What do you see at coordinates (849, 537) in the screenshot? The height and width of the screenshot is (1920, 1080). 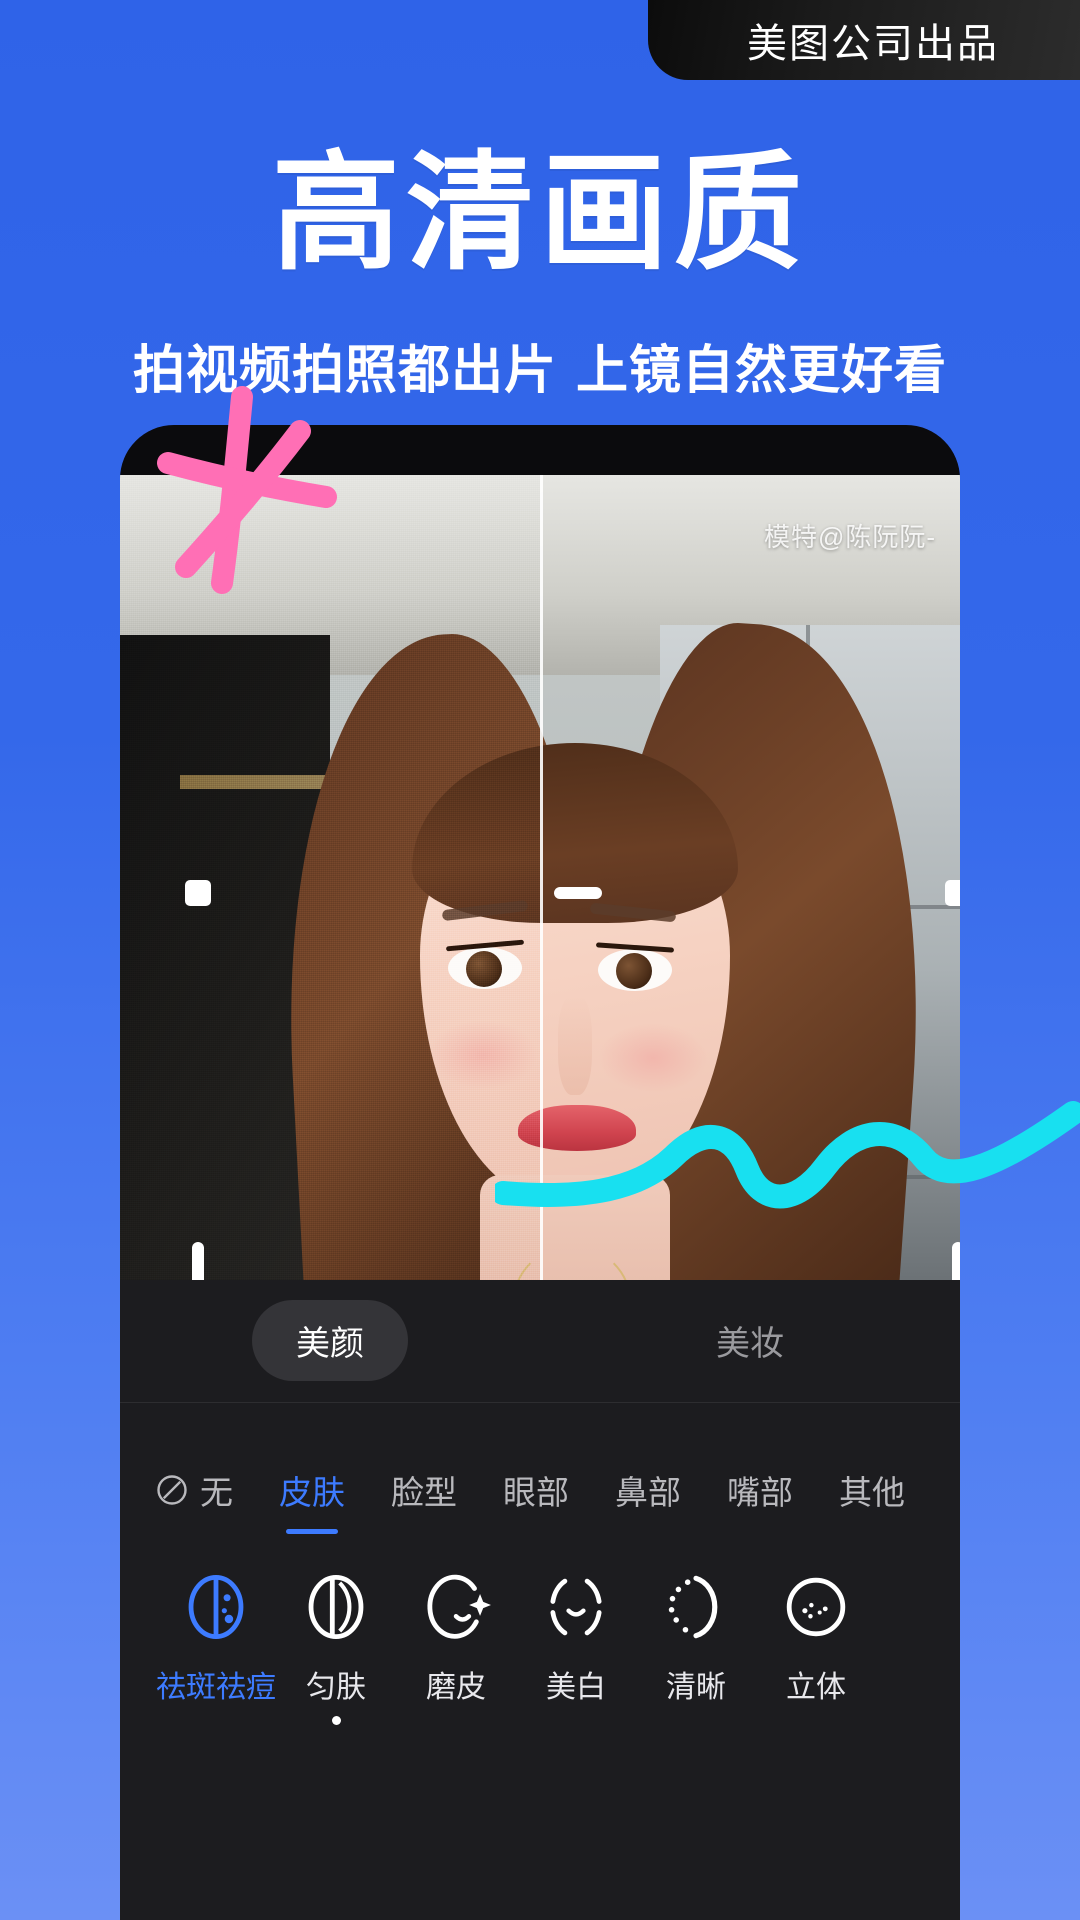 I see `photo-watermark: 模特@陈阮阮-` at bounding box center [849, 537].